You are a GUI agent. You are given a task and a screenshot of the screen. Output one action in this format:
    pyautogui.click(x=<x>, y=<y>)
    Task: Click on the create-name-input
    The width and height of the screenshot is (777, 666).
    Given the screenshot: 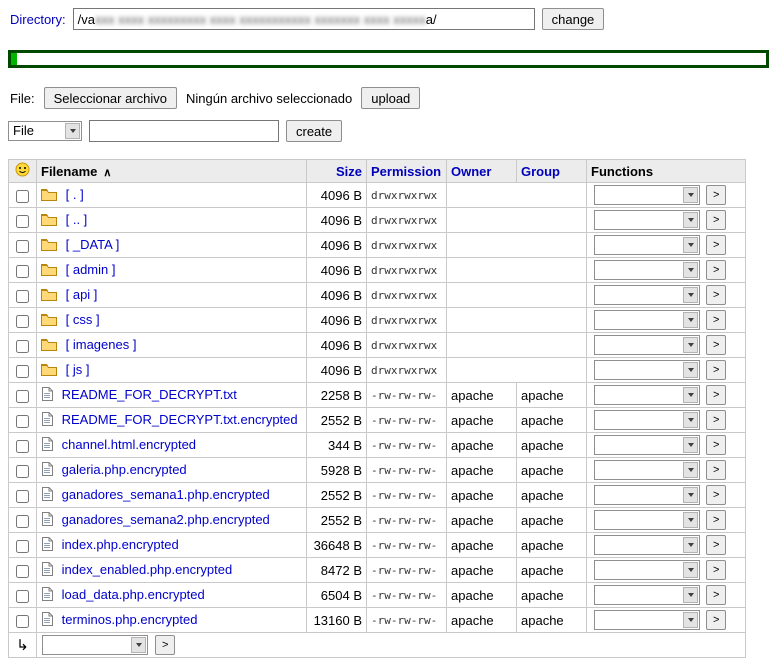 What is the action you would take?
    pyautogui.click(x=184, y=131)
    